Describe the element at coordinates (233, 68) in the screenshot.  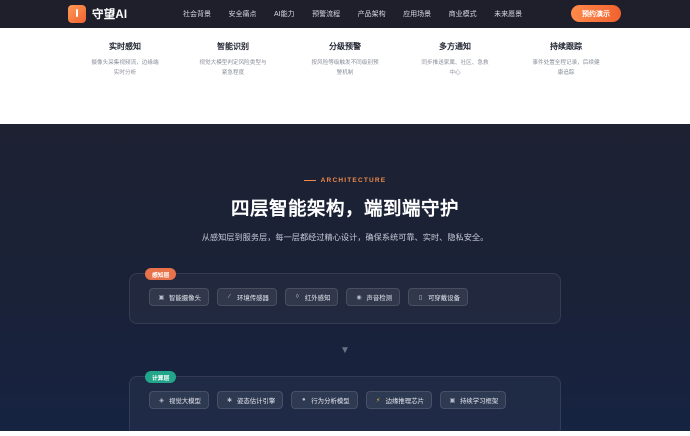
I see `feature-desc: 视觉大模型判定风险类型与 紧急程度` at that location.